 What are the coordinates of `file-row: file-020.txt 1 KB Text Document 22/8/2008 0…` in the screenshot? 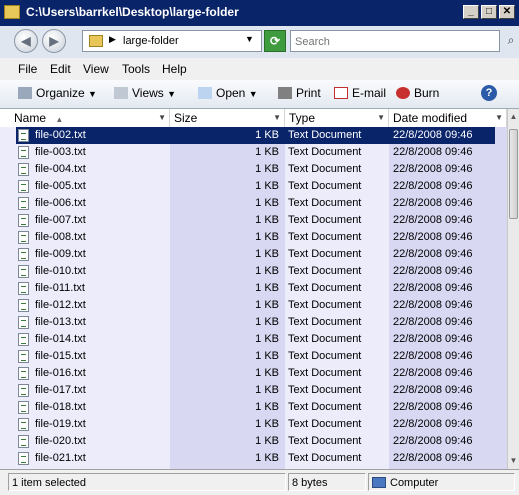 It's located at (255, 441).